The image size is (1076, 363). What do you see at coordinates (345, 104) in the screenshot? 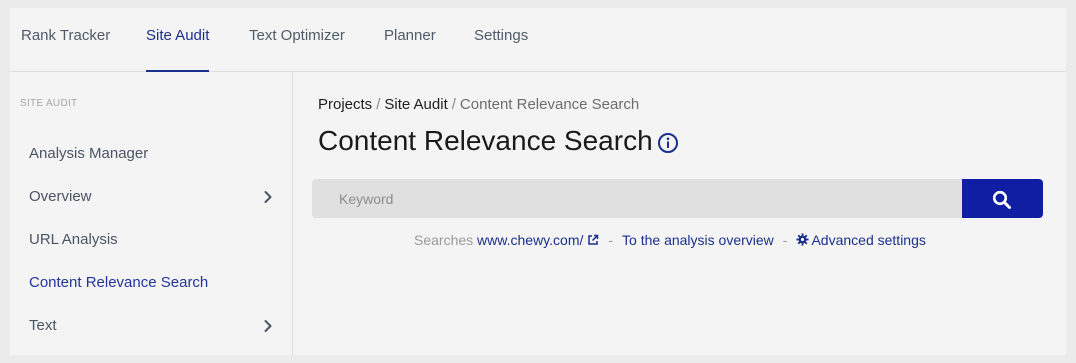
I see `breadcrumb-projects: Projects` at bounding box center [345, 104].